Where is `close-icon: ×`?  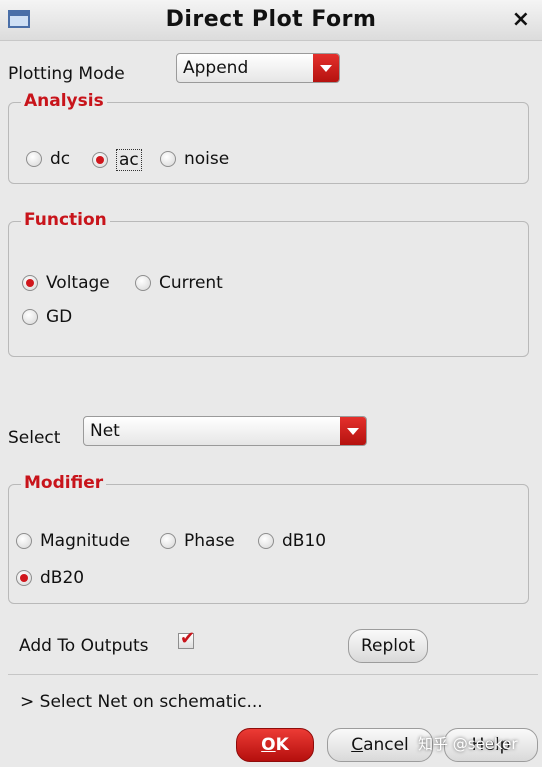 close-icon: × is located at coordinates (521, 19).